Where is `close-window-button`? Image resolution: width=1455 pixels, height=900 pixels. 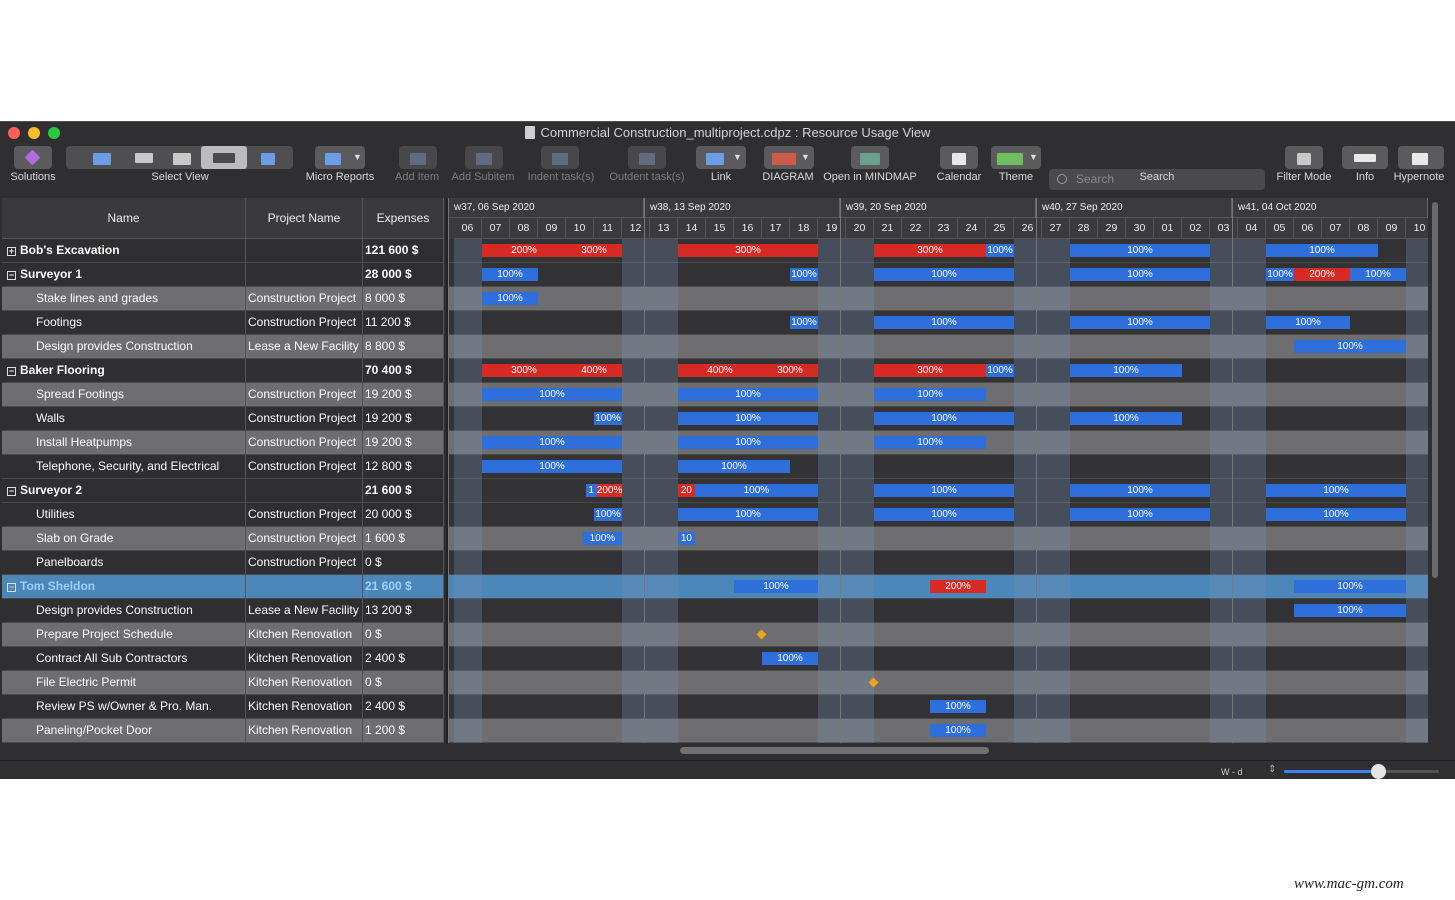 close-window-button is located at coordinates (14, 133).